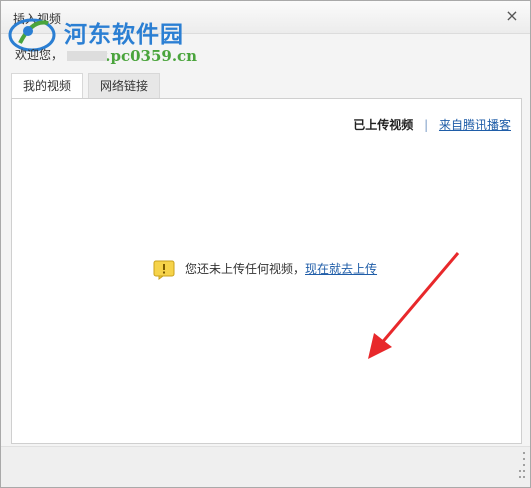 The image size is (531, 488). I want to click on resize-grip-icon, so click(522, 467).